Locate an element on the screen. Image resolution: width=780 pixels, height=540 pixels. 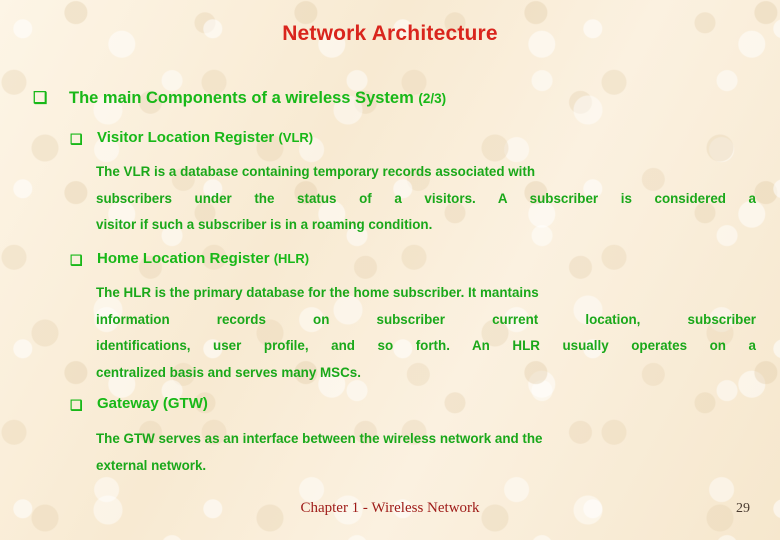
page-number: 29 is located at coordinates (743, 508).